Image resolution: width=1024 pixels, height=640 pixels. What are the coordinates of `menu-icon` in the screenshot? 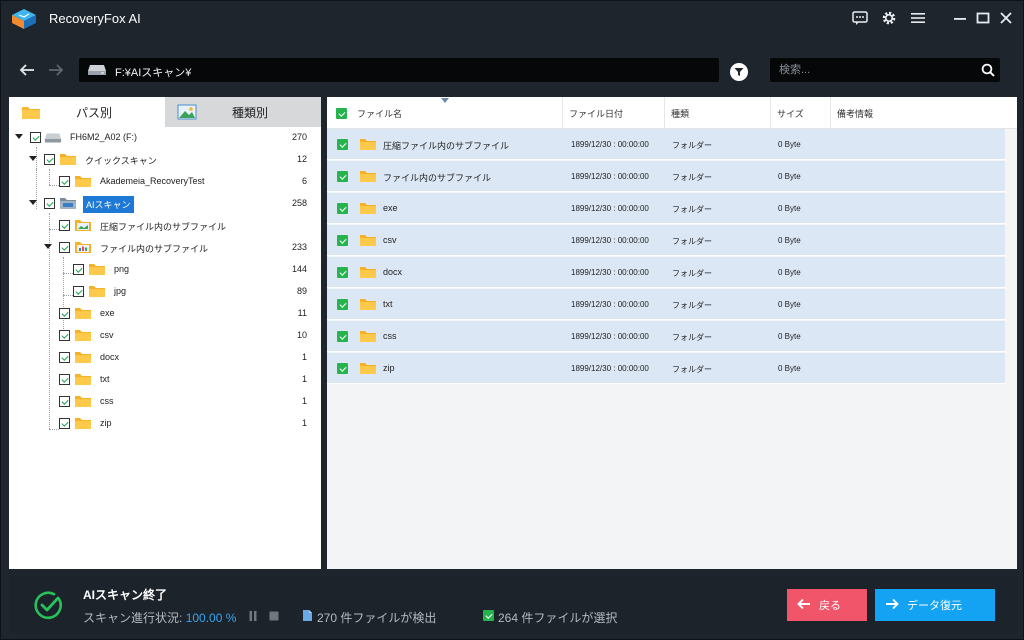 It's located at (918, 18).